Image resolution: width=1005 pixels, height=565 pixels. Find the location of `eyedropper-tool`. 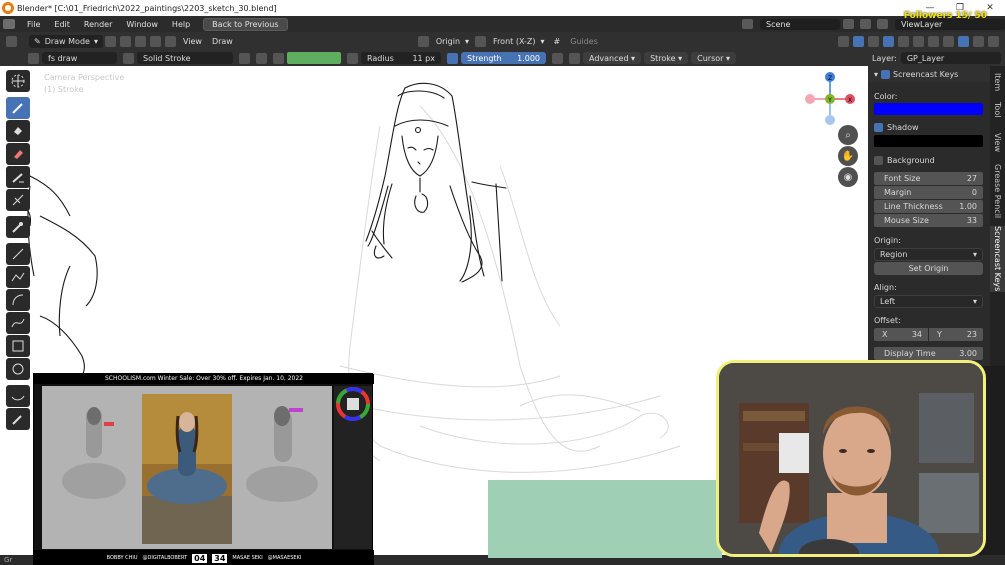

eyedropper-tool is located at coordinates (18, 227).